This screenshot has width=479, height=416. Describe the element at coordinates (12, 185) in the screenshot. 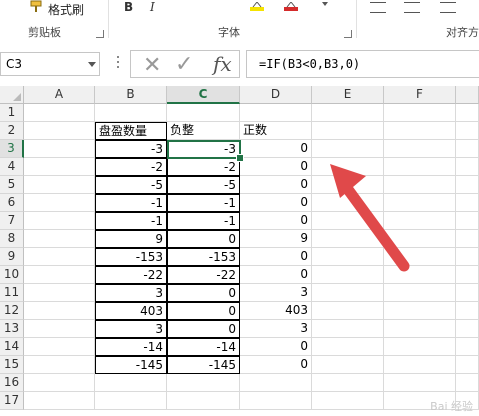

I see `row-header-5: 5` at that location.